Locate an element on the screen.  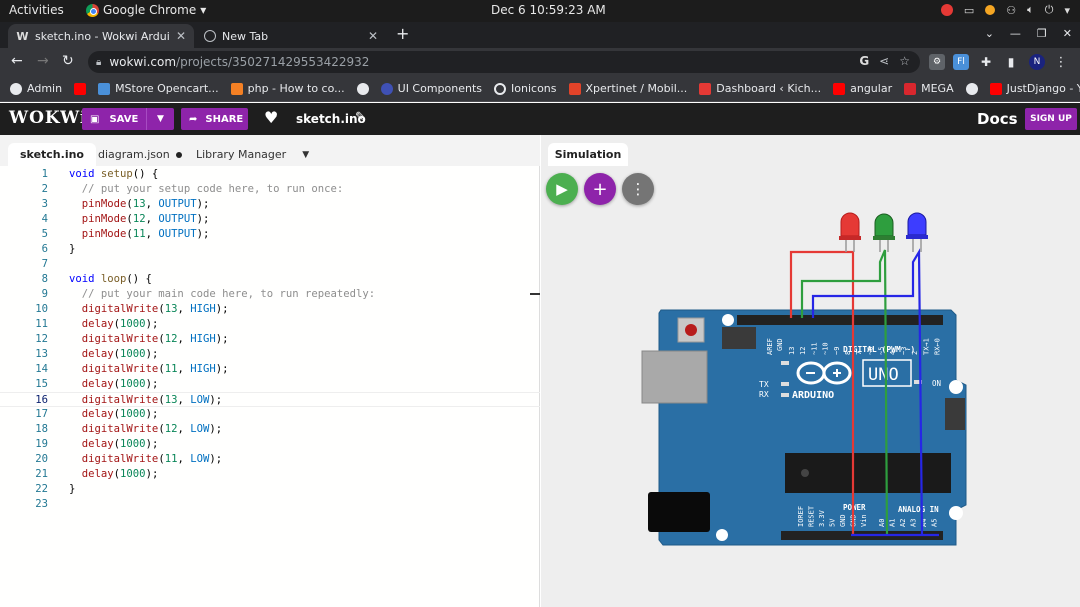
code-line: 12 digitalWrite(12, HIGH); is located at coordinates (270, 339).